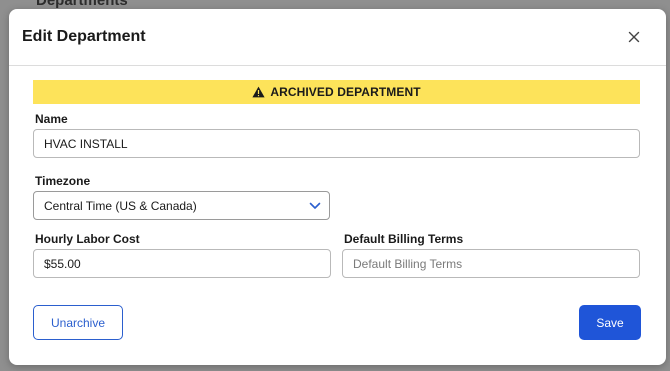 This screenshot has width=670, height=371. I want to click on name-input, so click(336, 143).